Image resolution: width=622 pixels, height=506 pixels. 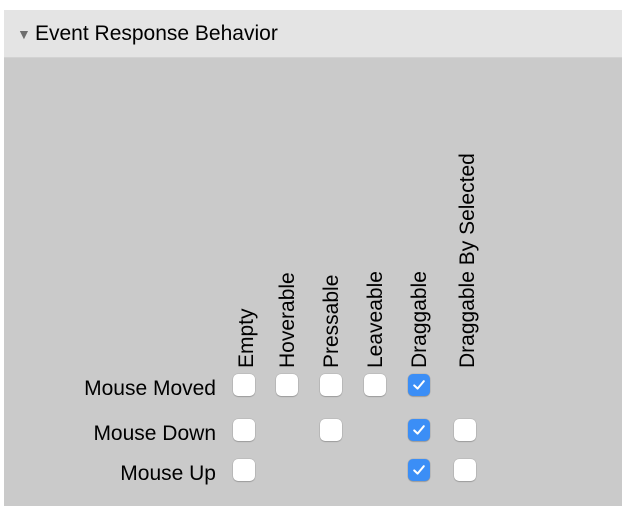 I want to click on column-header-pressable: Pressable, so click(x=332, y=223).